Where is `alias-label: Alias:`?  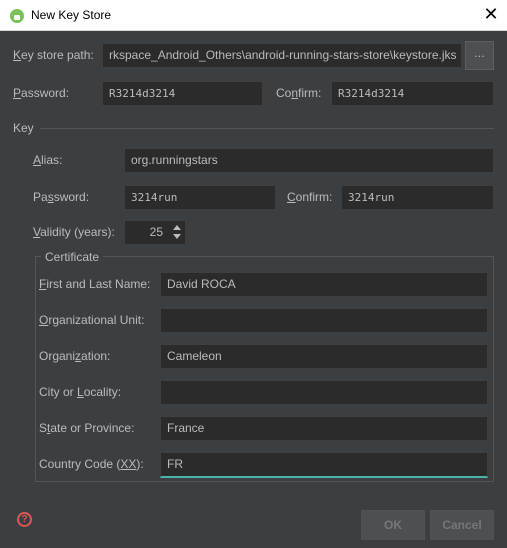 alias-label: Alias: is located at coordinates (48, 160).